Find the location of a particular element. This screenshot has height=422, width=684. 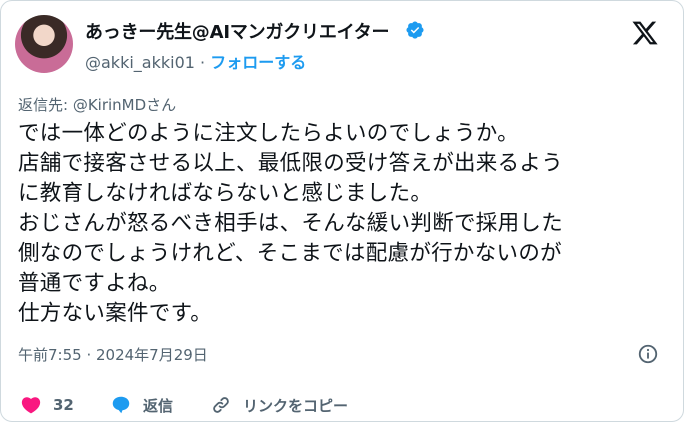

handle: @akki_akki01 is located at coordinates (140, 62).